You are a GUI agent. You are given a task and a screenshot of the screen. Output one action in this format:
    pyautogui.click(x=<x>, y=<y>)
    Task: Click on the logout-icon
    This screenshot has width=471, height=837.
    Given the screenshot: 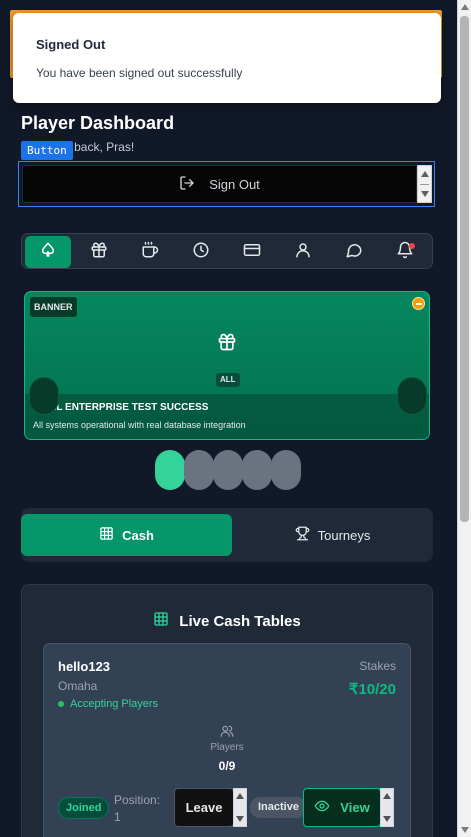 What is the action you would take?
    pyautogui.click(x=187, y=184)
    